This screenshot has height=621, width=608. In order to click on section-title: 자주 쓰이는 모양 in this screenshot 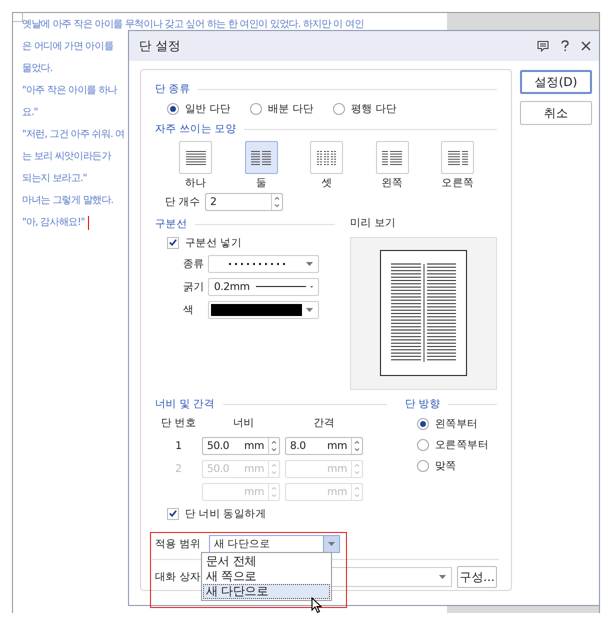, I will do `click(195, 129)`.